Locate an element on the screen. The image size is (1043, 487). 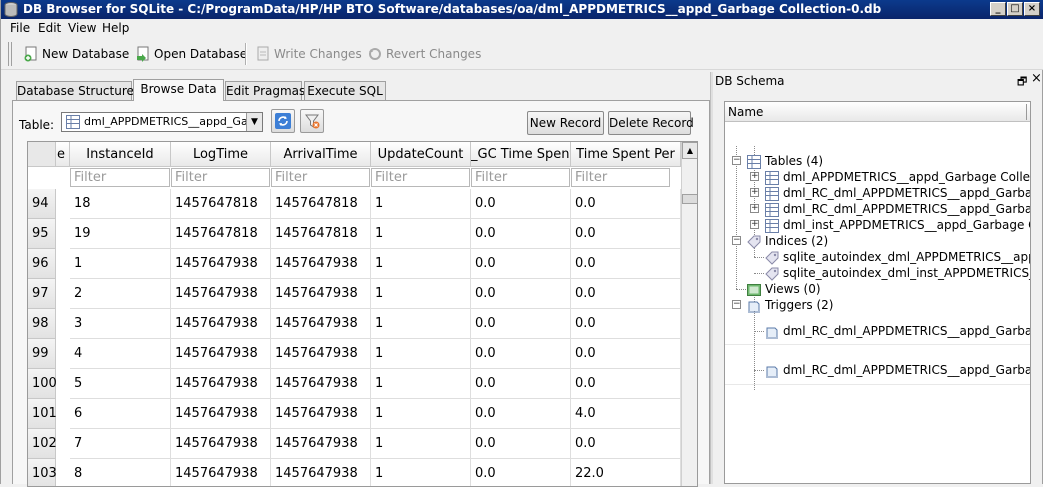
menu-edit: Edit is located at coordinates (49, 28).